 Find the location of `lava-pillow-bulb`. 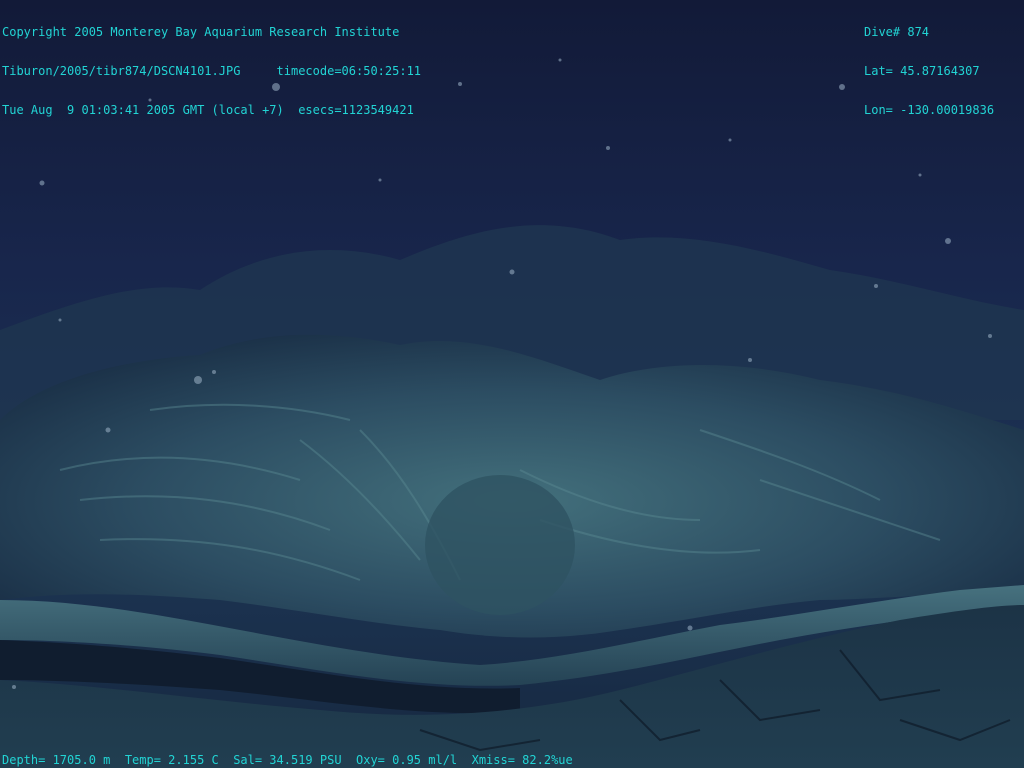

lava-pillow-bulb is located at coordinates (500, 545).